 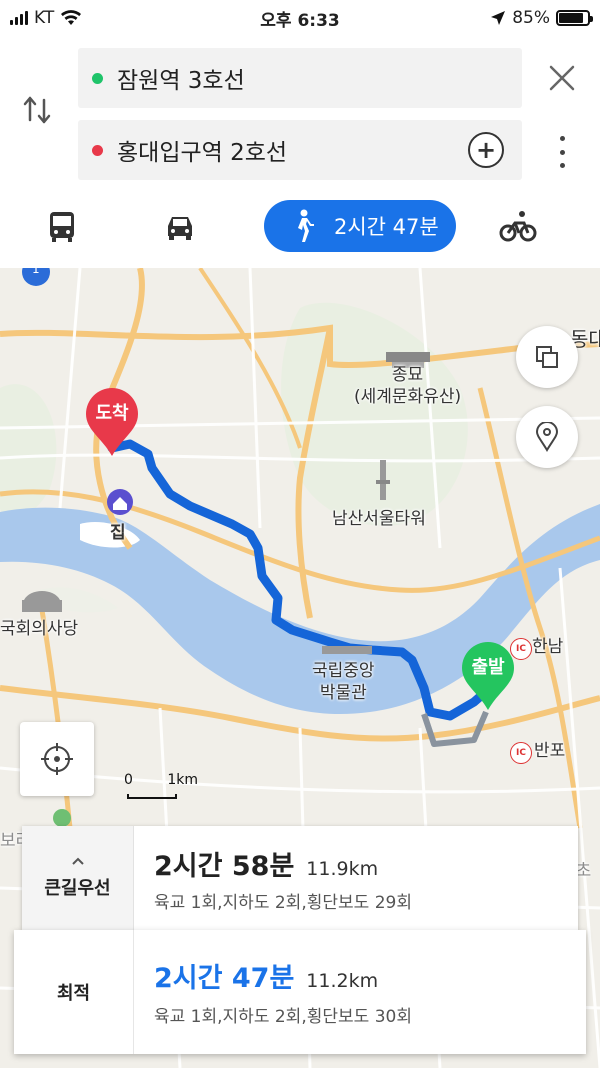 What do you see at coordinates (78, 861) in the screenshot?
I see `chevron-up-icon` at bounding box center [78, 861].